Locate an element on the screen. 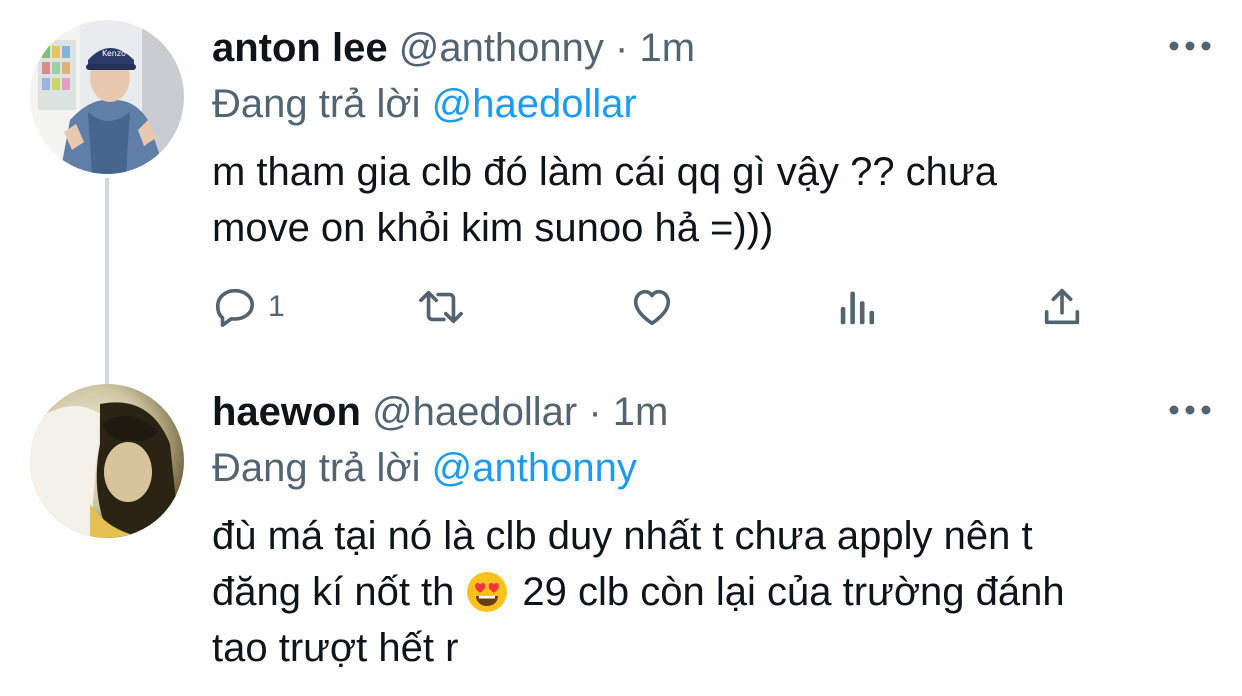 This screenshot has width=1242, height=696. tweet-text-segment: đăng kí nốt th is located at coordinates (333, 592).